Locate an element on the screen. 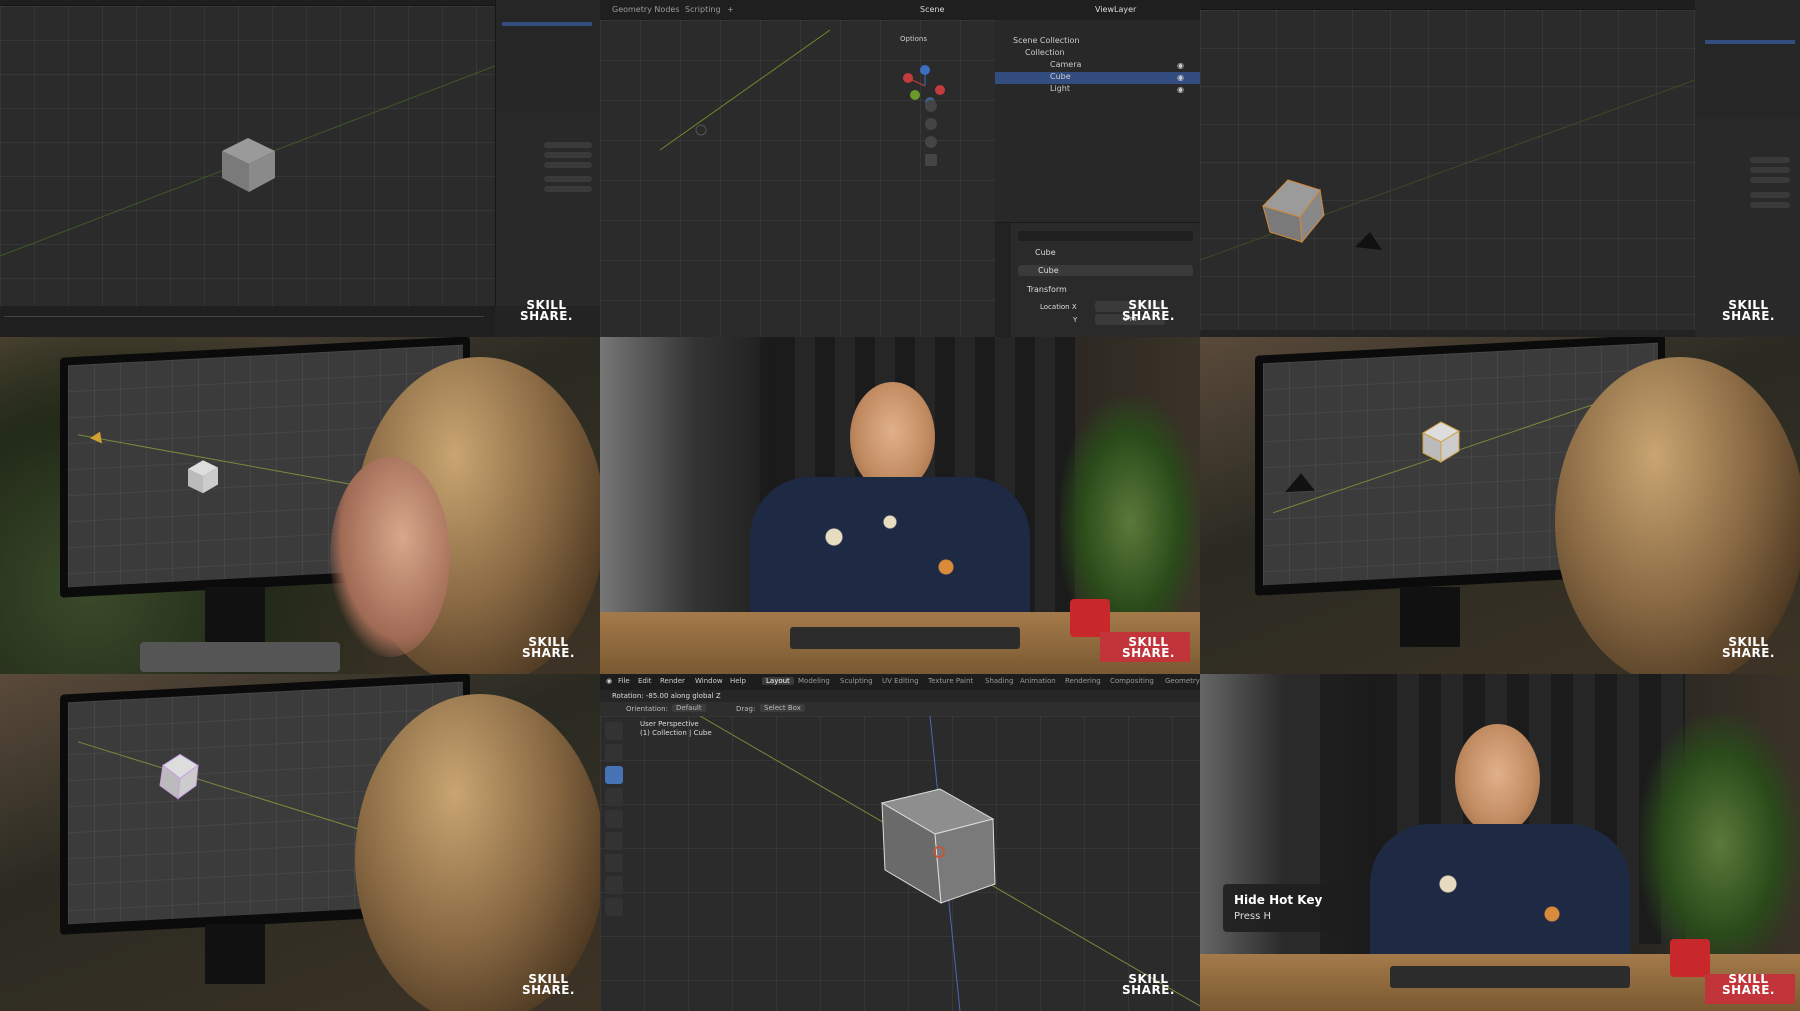 This screenshot has height=1011, width=1800. tab-texture-paint: Texture Paint is located at coordinates (950, 681).